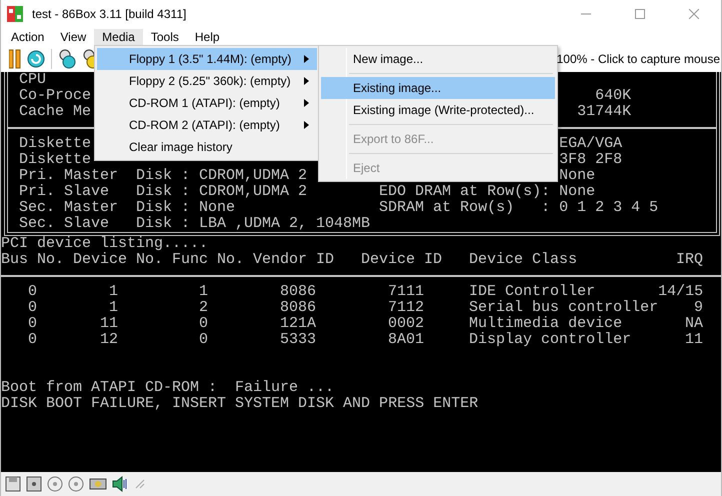 The height and width of the screenshot is (496, 722). Describe the element at coordinates (546, 324) in the screenshot. I see `table-cell-text: Multimedia device` at that location.